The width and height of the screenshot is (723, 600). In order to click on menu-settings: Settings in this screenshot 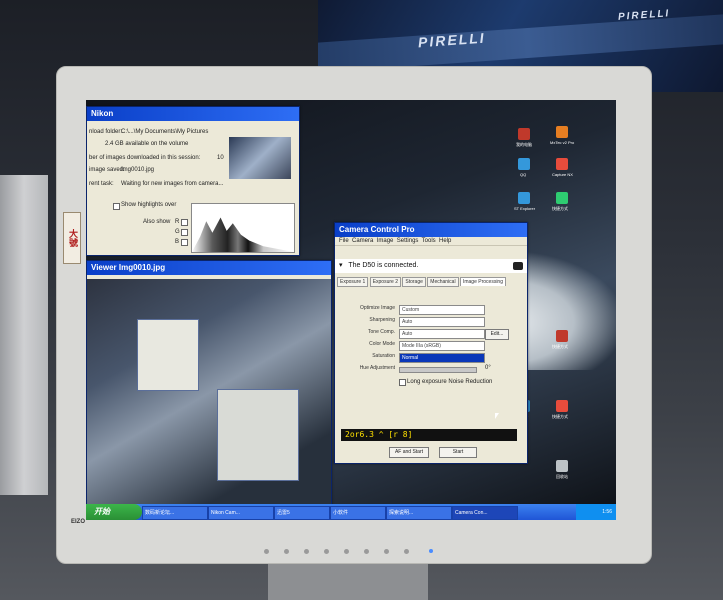, I will do `click(408, 241)`.